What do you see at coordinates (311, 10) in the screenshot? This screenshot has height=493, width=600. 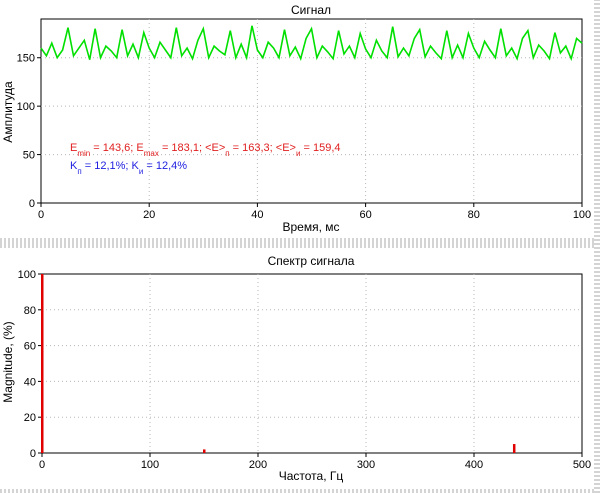 I see `signal-chart-title: Сигнал` at bounding box center [311, 10].